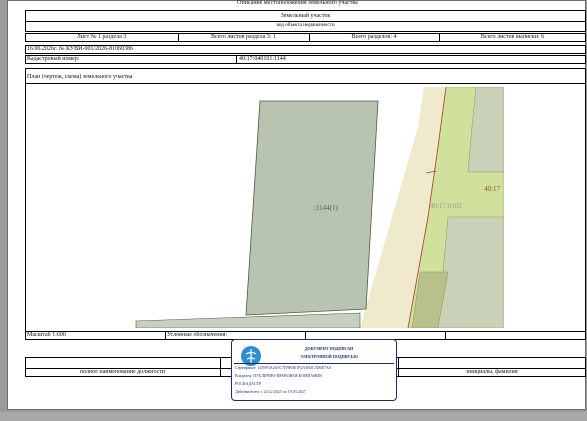 This screenshot has width=587, height=421. What do you see at coordinates (243, 37) in the screenshot?
I see `sheets-in-section: Всего листов раздела 3: 1` at bounding box center [243, 37].